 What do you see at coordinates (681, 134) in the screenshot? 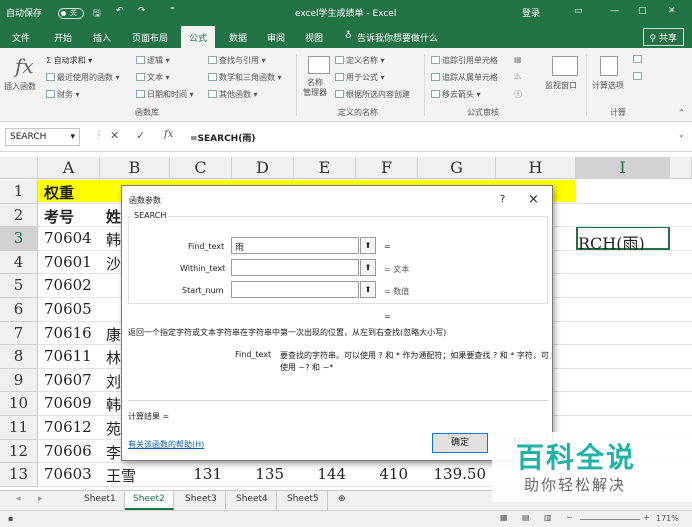
I see `expand-formula-icon: ⌄` at bounding box center [681, 134].